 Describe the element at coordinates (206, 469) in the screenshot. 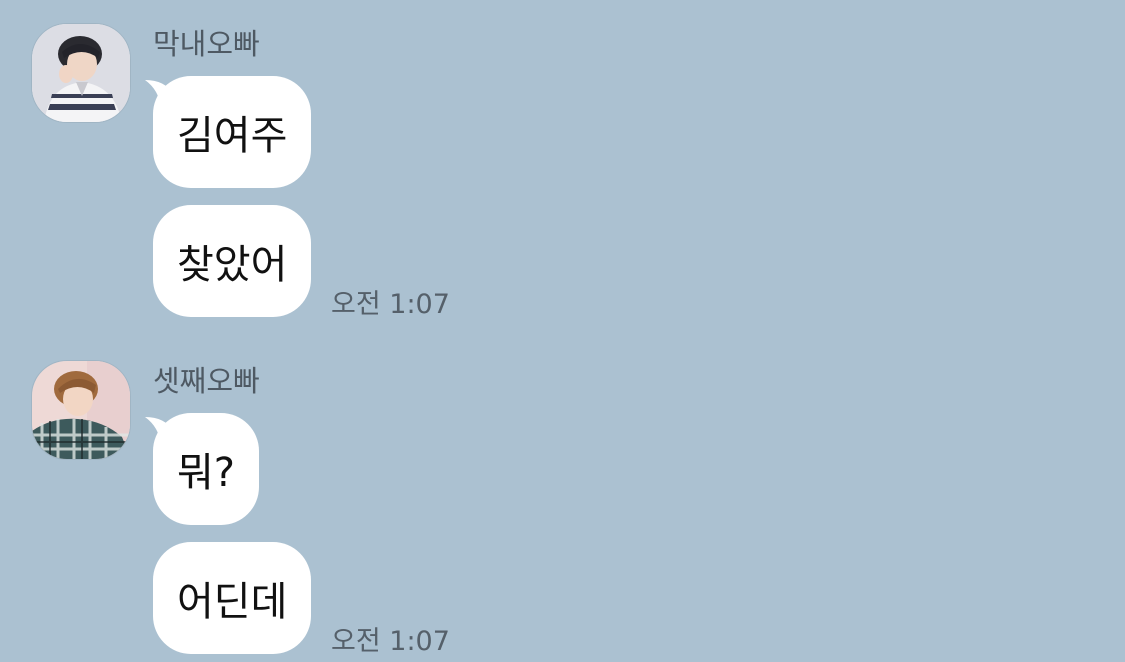

I see `message-bubble: 뭐?` at that location.